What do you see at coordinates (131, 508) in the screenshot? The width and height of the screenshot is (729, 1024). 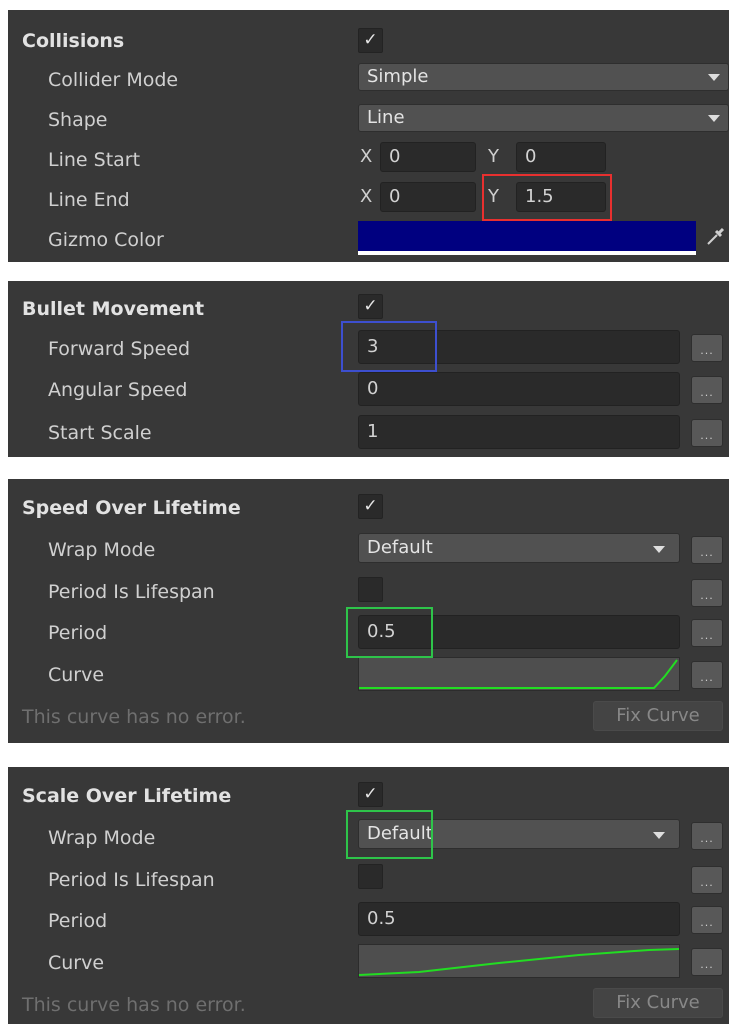 I see `speed-over-lifetime-header: Speed Over Lifetime` at bounding box center [131, 508].